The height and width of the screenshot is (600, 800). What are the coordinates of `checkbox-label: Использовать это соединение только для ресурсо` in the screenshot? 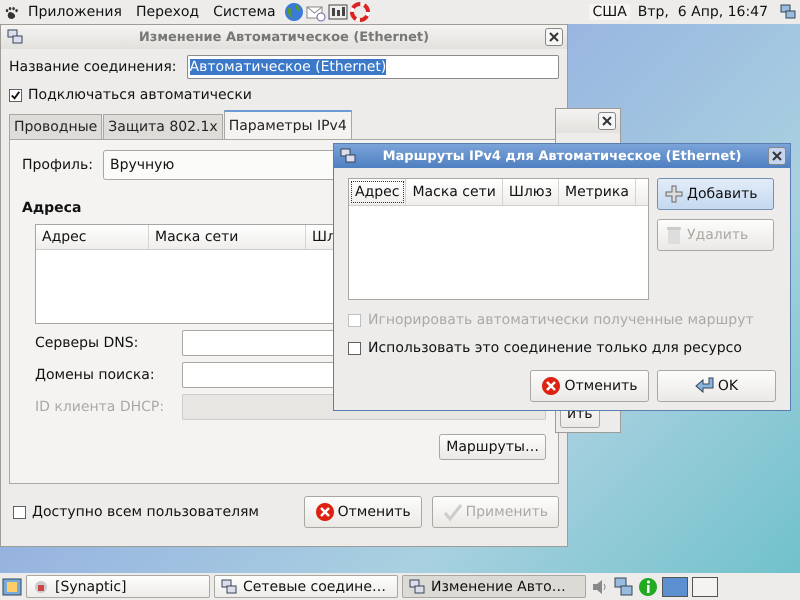 It's located at (555, 348).